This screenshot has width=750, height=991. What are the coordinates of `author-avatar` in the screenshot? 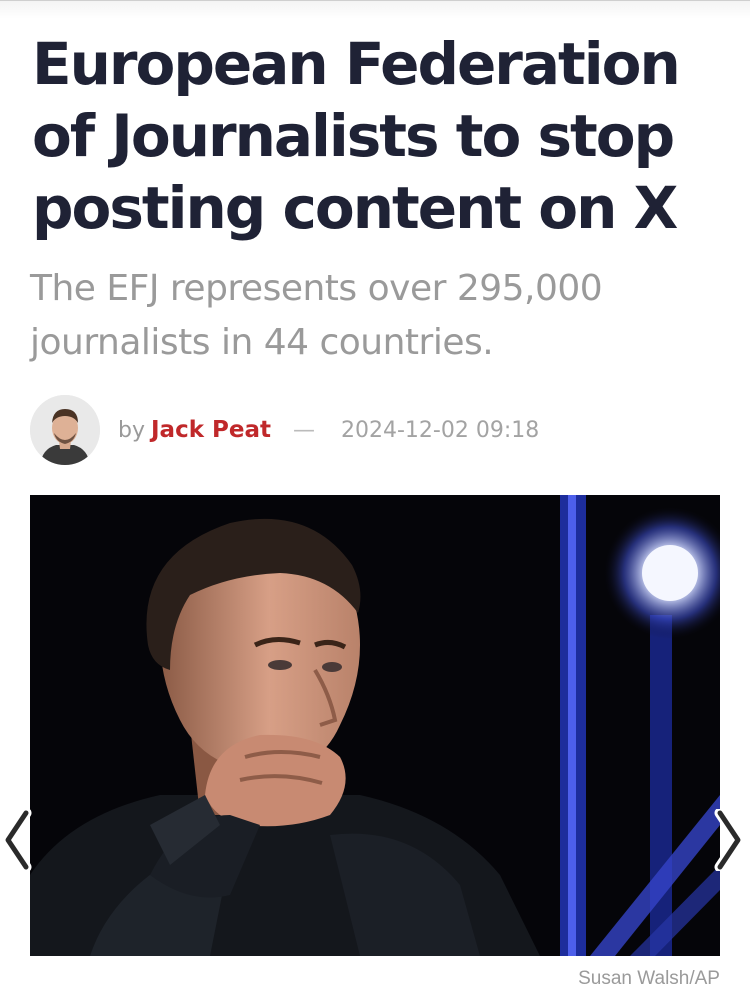 It's located at (65, 430).